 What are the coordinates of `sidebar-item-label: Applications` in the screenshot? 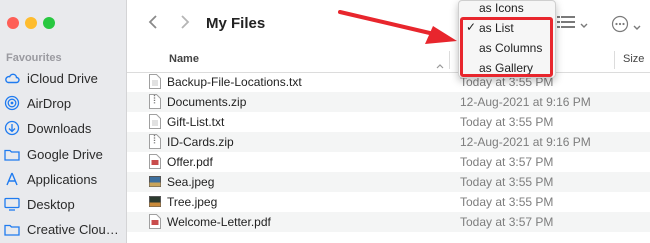 It's located at (62, 179).